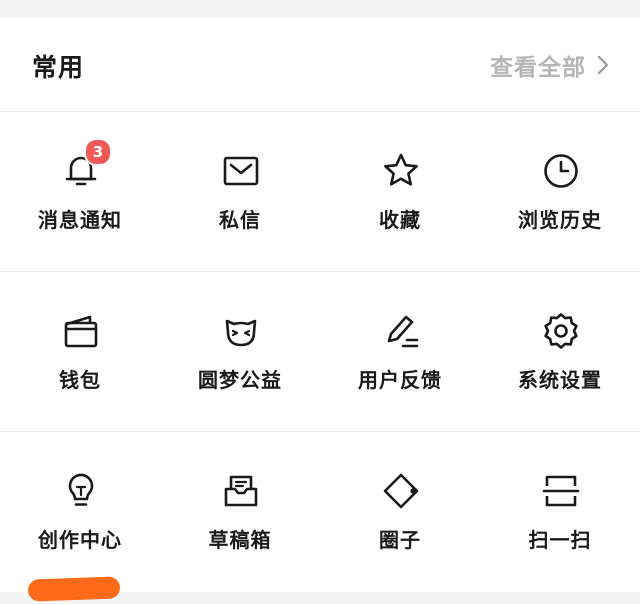 The width and height of the screenshot is (640, 604). Describe the element at coordinates (561, 491) in the screenshot. I see `scan-icon` at that location.